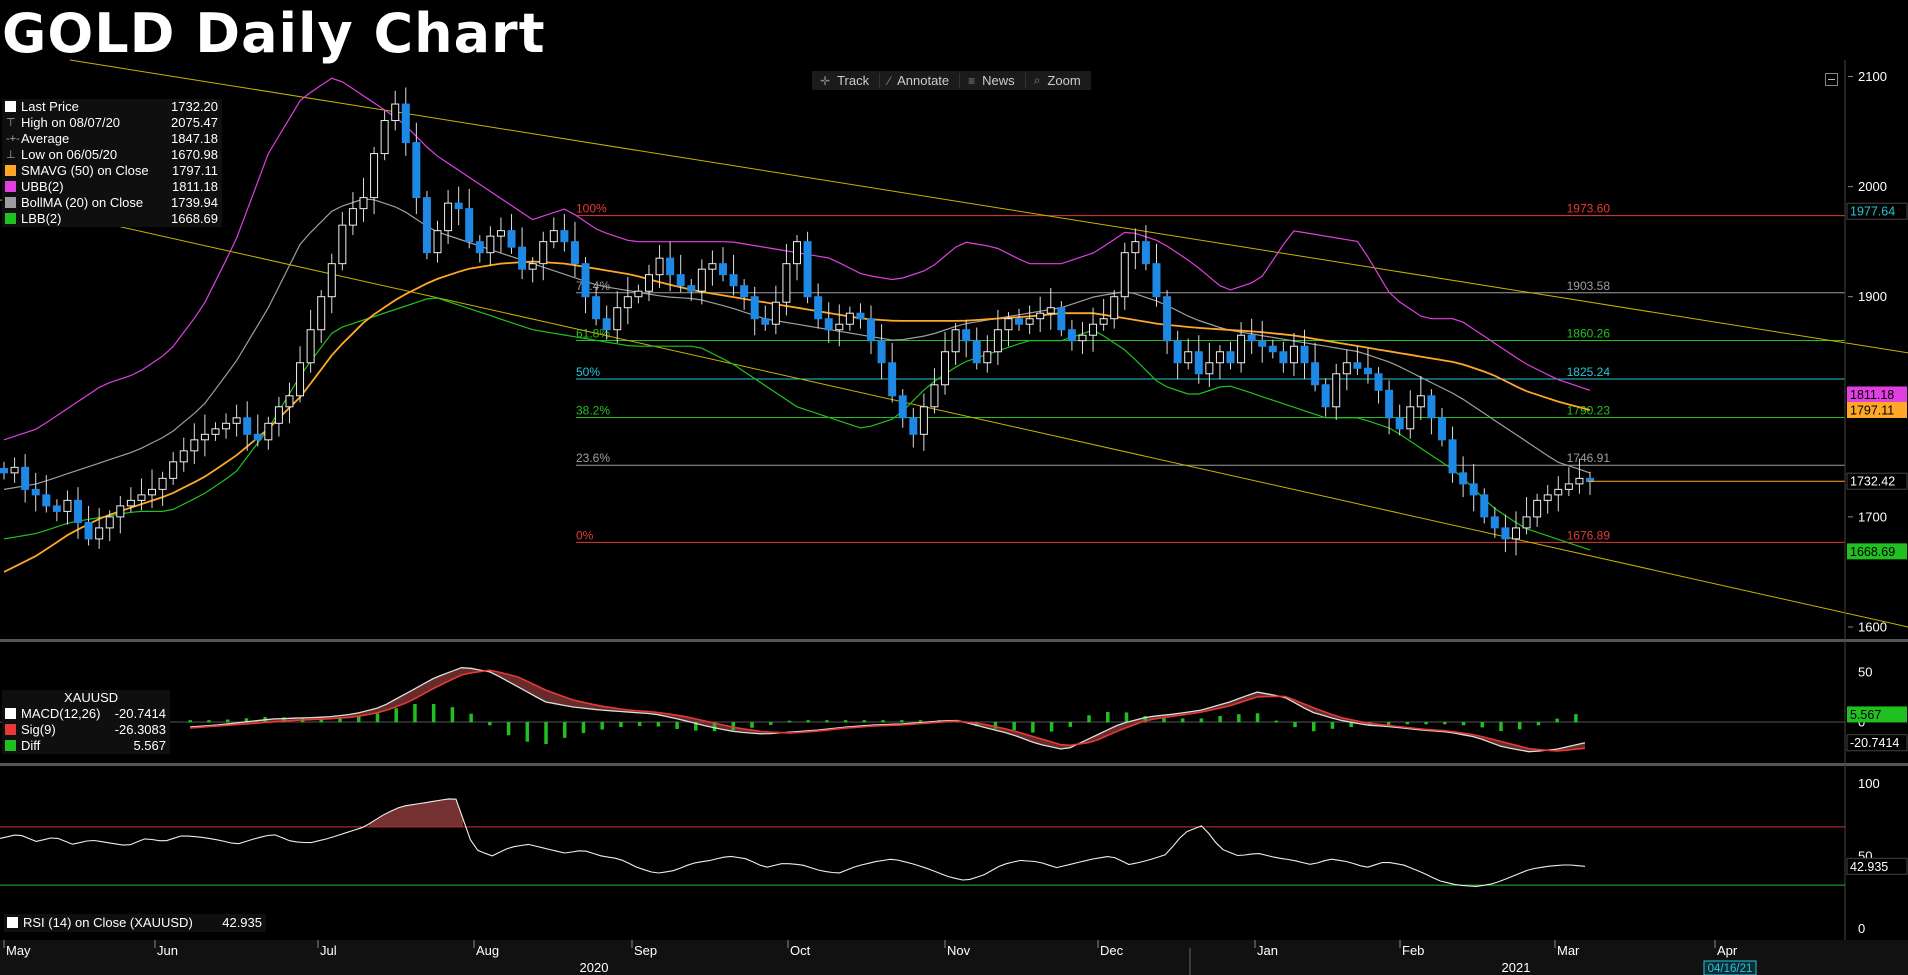 Image resolution: width=1908 pixels, height=975 pixels. What do you see at coordinates (61, 713) in the screenshot?
I see `macd-legend-label: MACD(12,26)` at bounding box center [61, 713].